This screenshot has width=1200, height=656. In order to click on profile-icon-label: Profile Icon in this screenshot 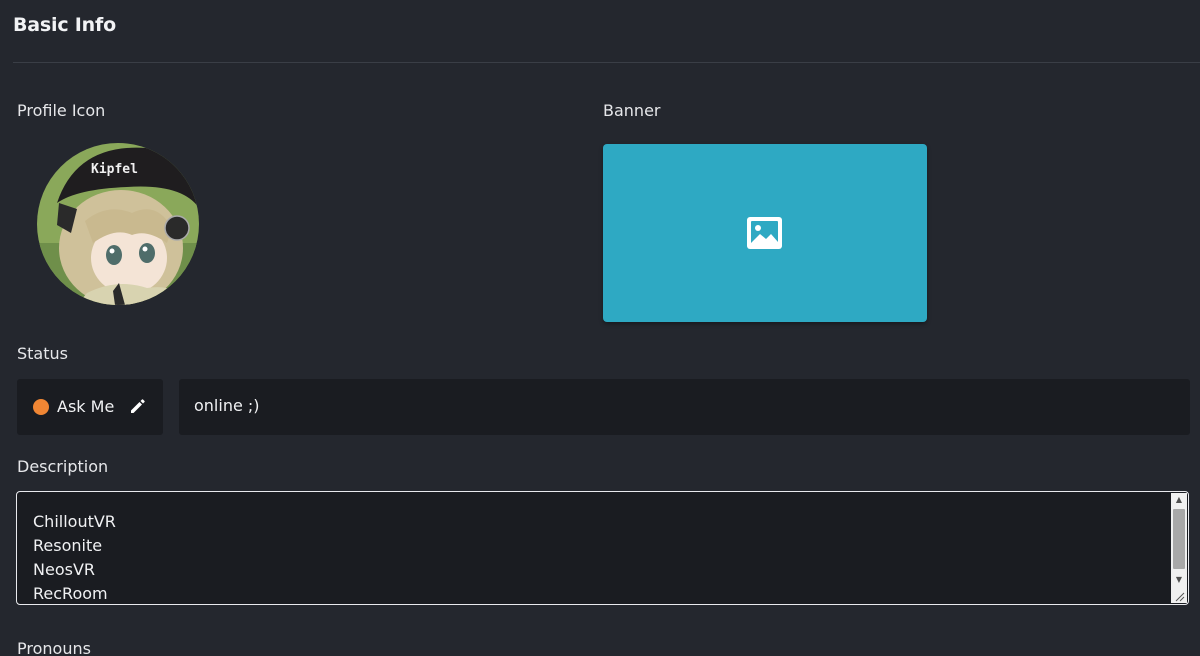, I will do `click(61, 110)`.